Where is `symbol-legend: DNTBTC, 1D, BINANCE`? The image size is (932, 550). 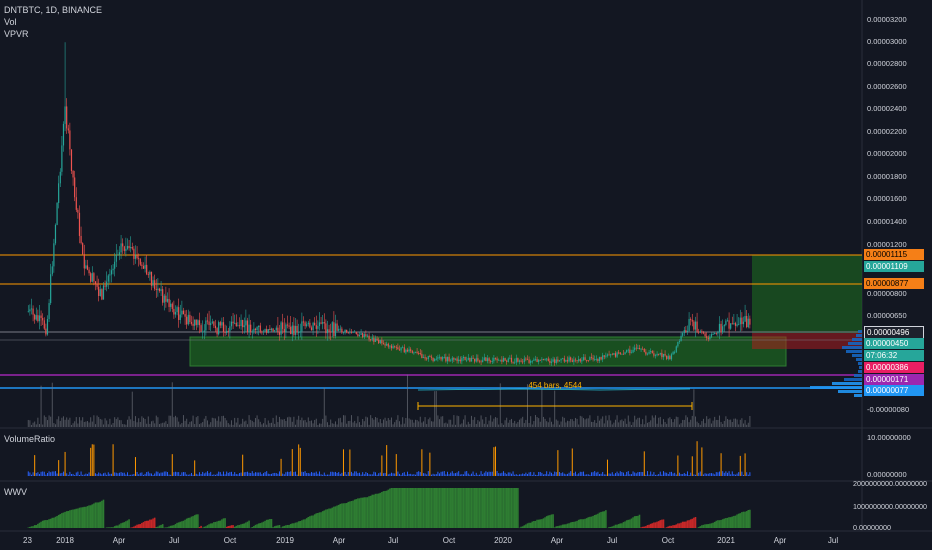 symbol-legend: DNTBTC, 1D, BINANCE is located at coordinates (53, 10).